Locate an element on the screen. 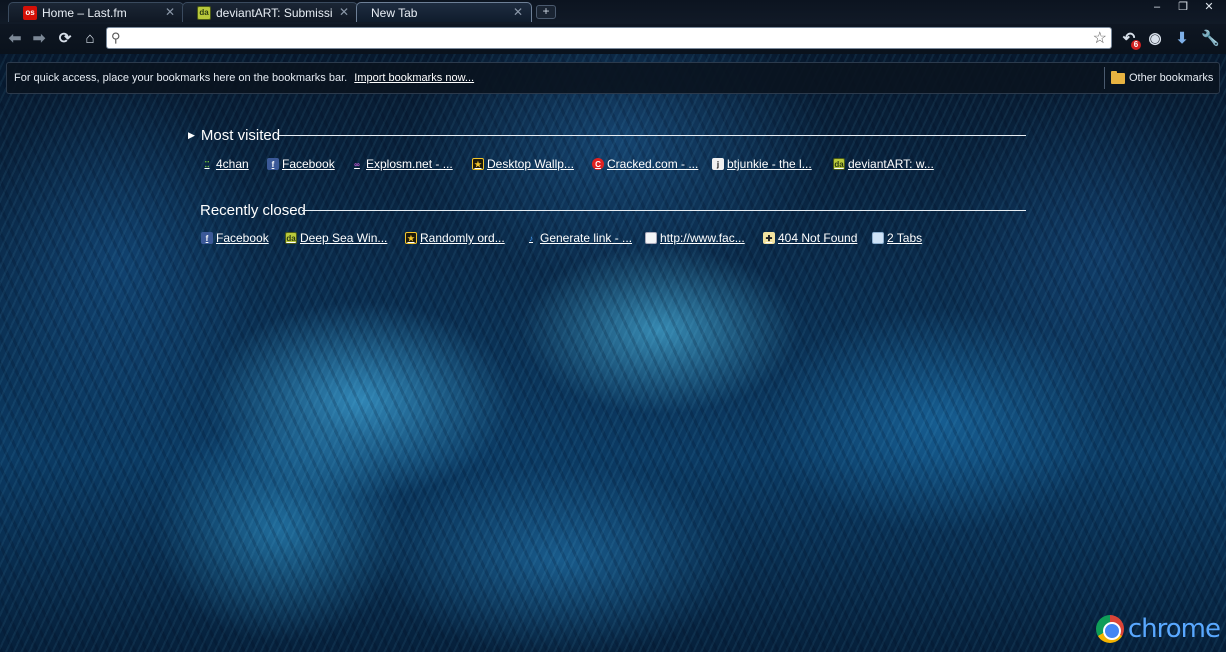  4chan-icon: ⁚⁚ is located at coordinates (207, 164).